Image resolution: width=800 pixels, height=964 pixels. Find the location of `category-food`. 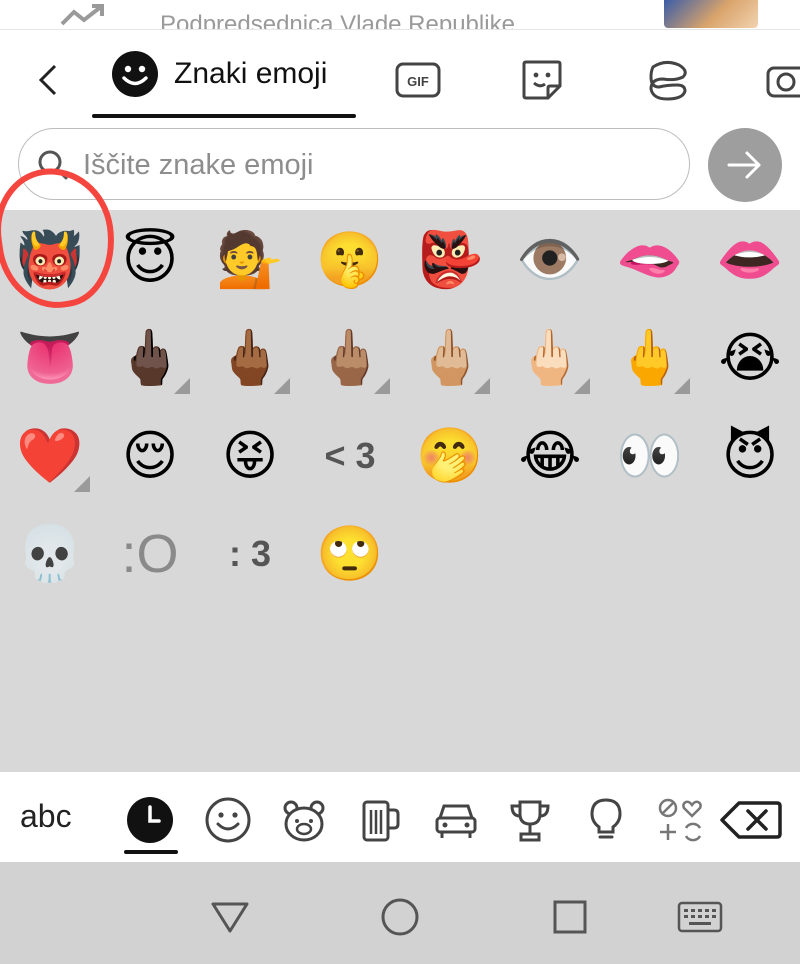

category-food is located at coordinates (380, 820).